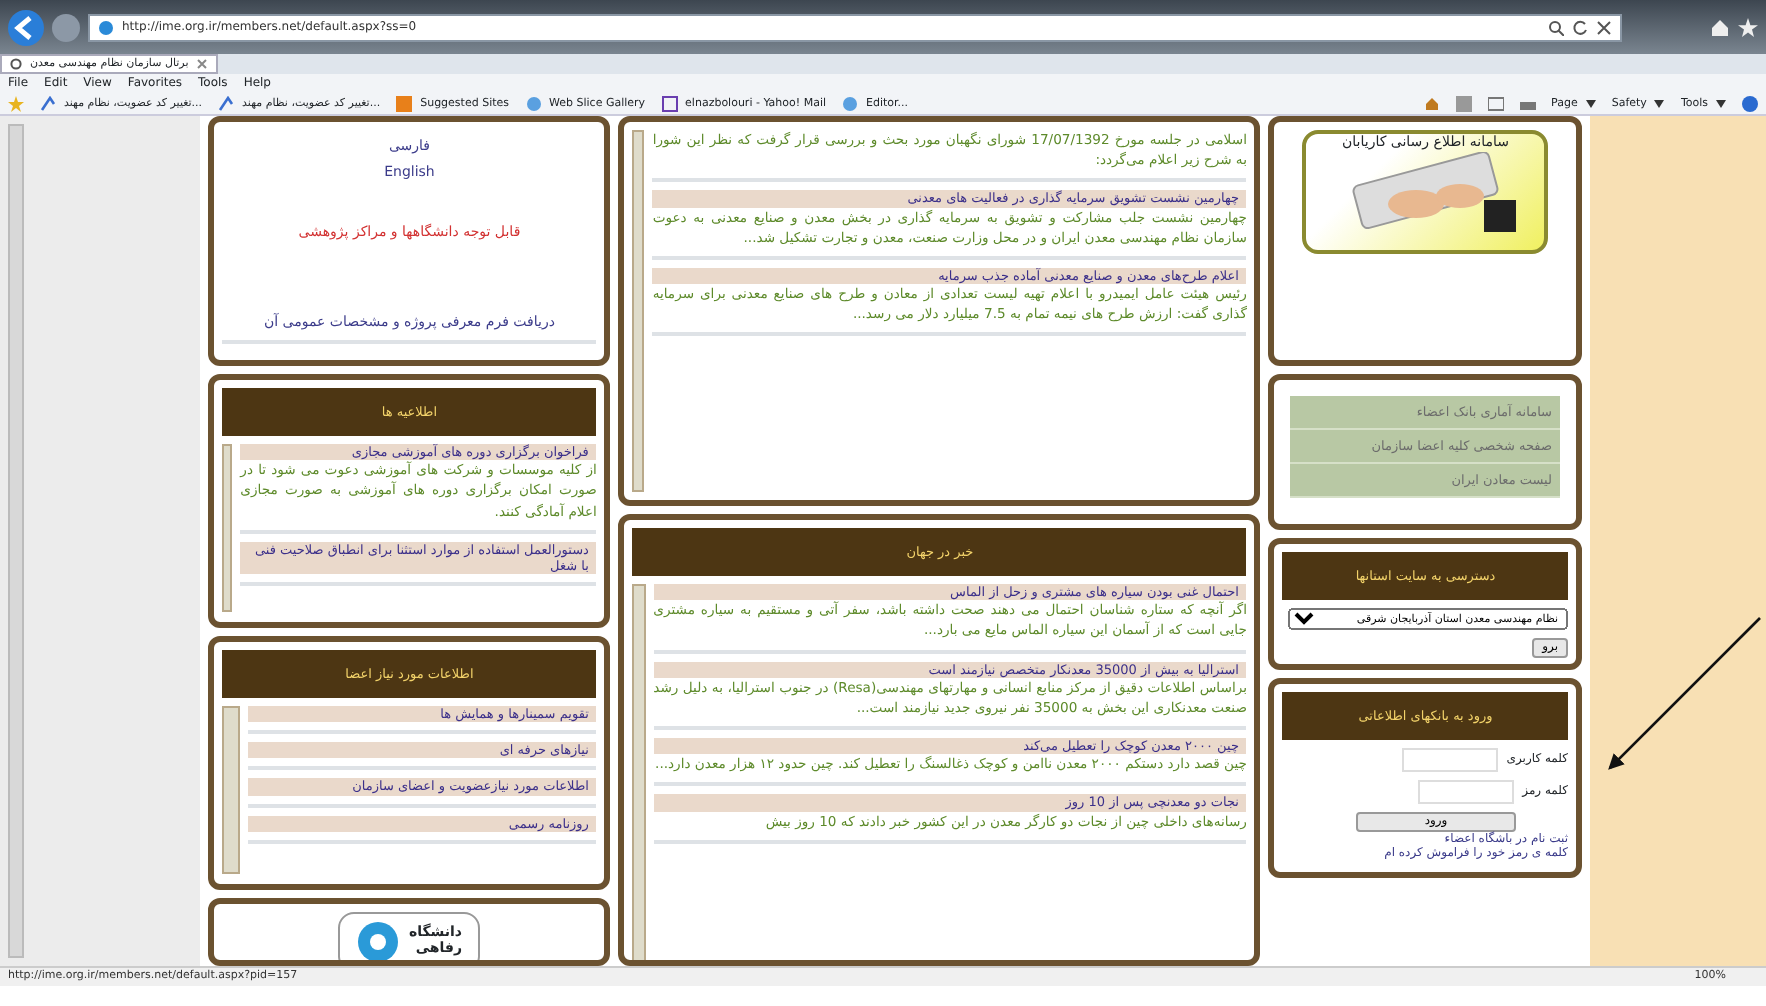  What do you see at coordinates (106, 27) in the screenshot?
I see `page-icon` at bounding box center [106, 27].